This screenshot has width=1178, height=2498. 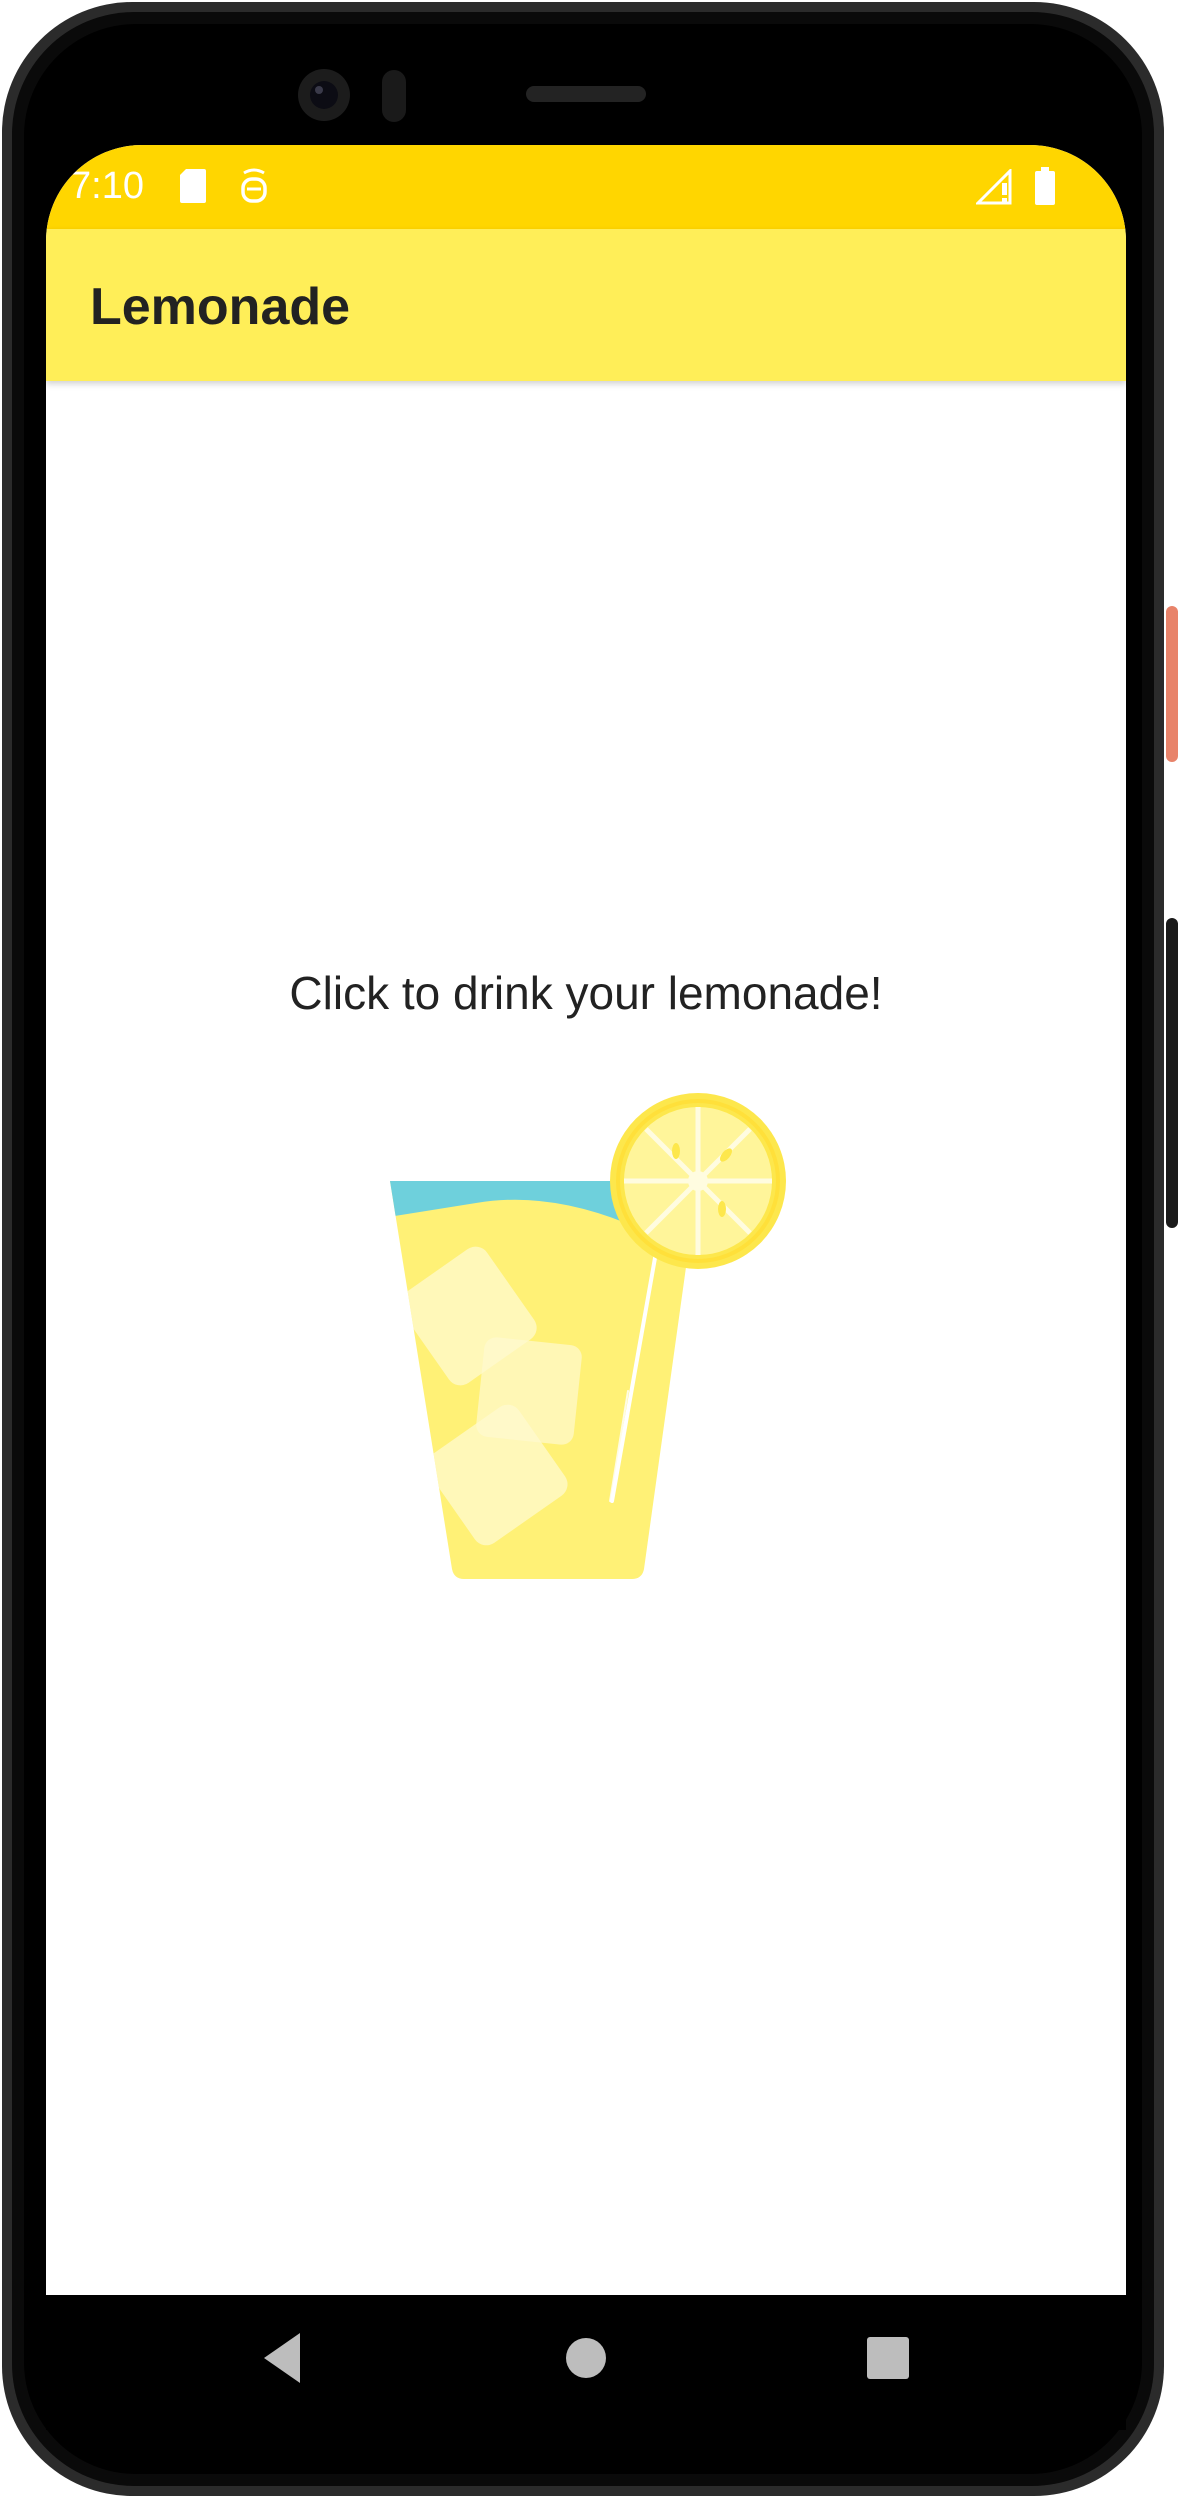 I want to click on power-button, so click(x=1172, y=684).